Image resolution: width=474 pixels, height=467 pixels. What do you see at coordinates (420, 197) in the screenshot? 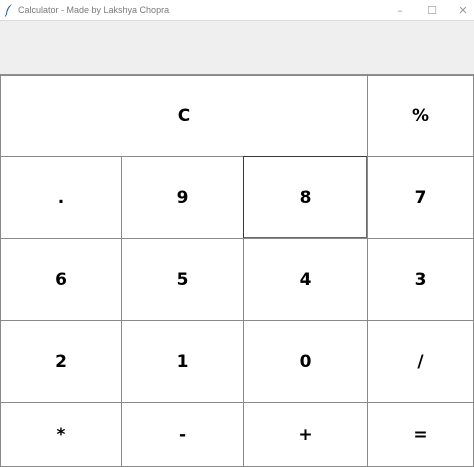
I see `digit-7-button: 7` at bounding box center [420, 197].